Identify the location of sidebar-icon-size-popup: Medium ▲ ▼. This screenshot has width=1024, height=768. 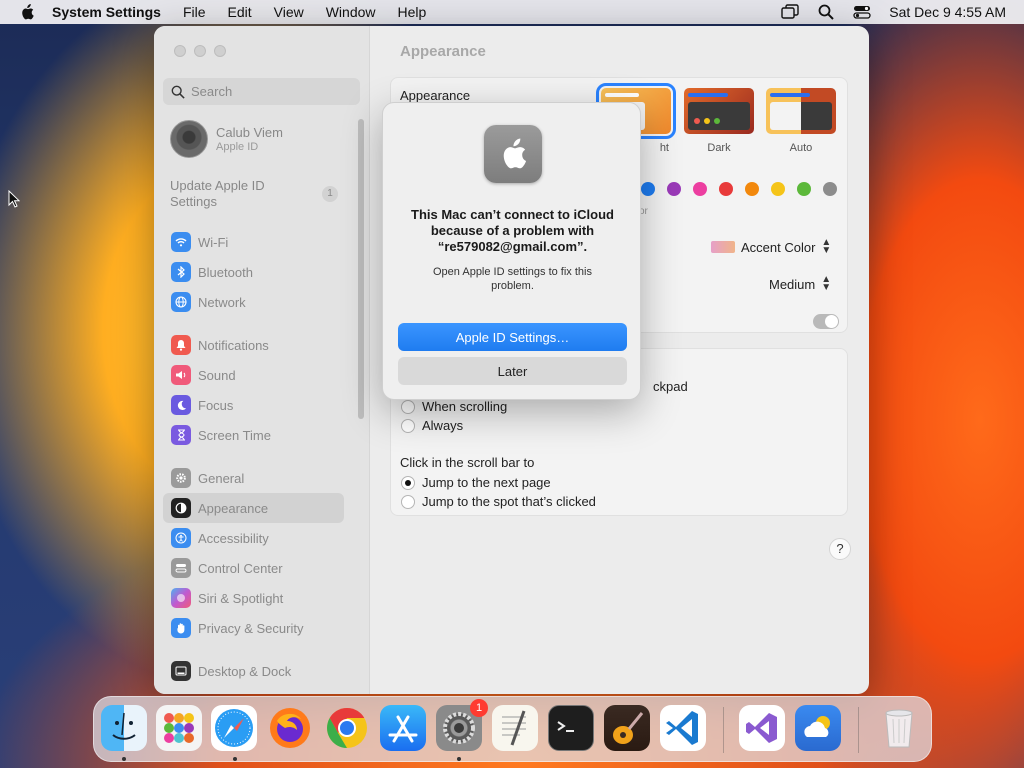
(800, 284).